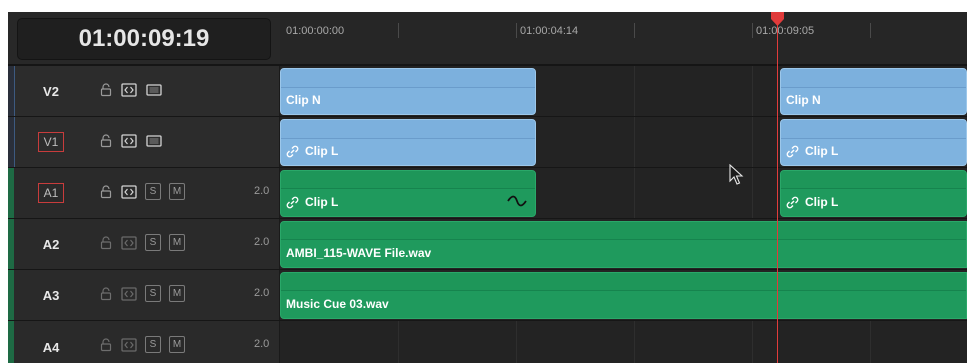  I want to click on audio-clip: Music Cue 03.wav, so click(623, 295).